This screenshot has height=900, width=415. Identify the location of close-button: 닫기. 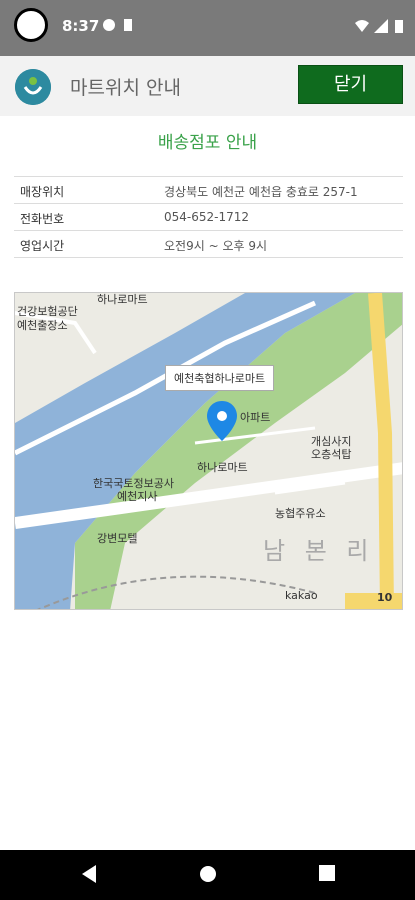
(350, 84).